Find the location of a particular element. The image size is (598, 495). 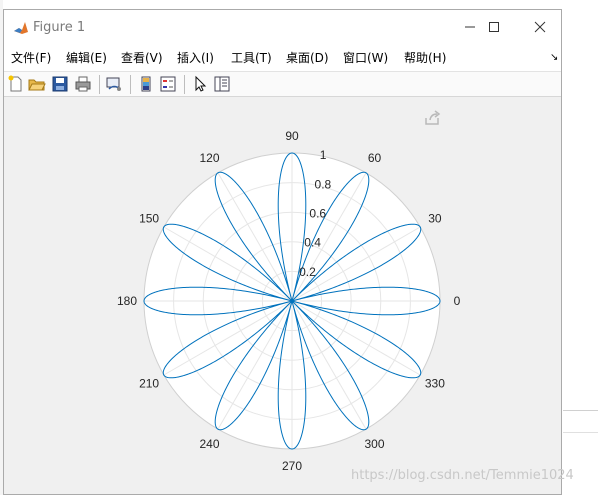

menu-view: 查看(V) is located at coordinates (142, 57).